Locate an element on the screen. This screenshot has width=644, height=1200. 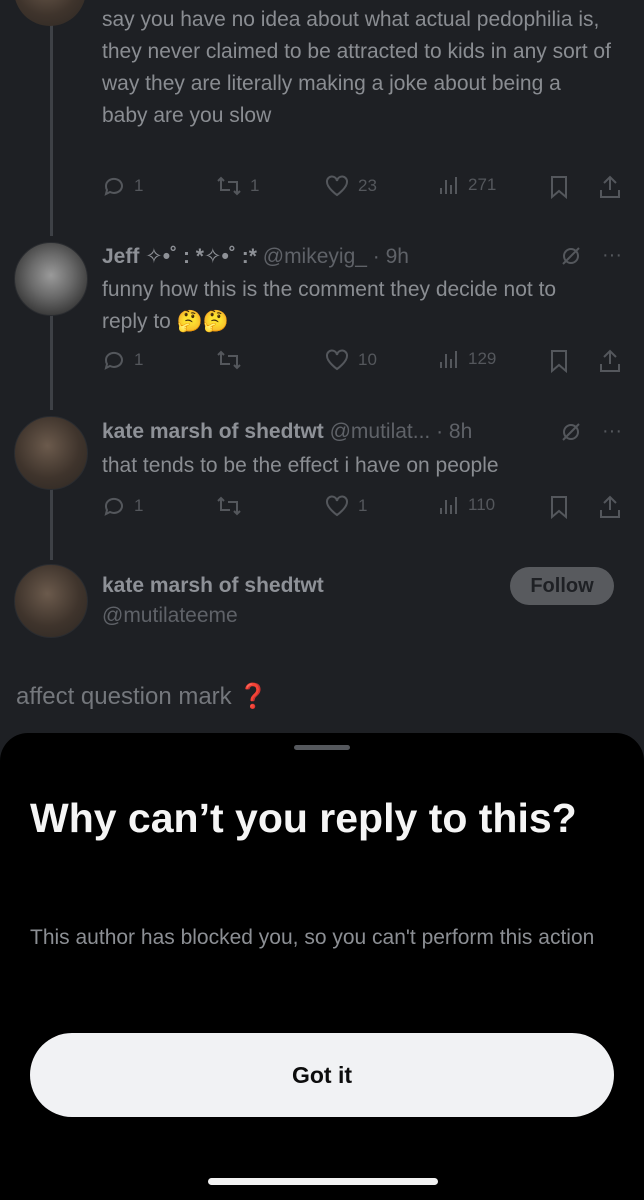
reply-context-name: kate marsh of shedtwt is located at coordinates (213, 586).